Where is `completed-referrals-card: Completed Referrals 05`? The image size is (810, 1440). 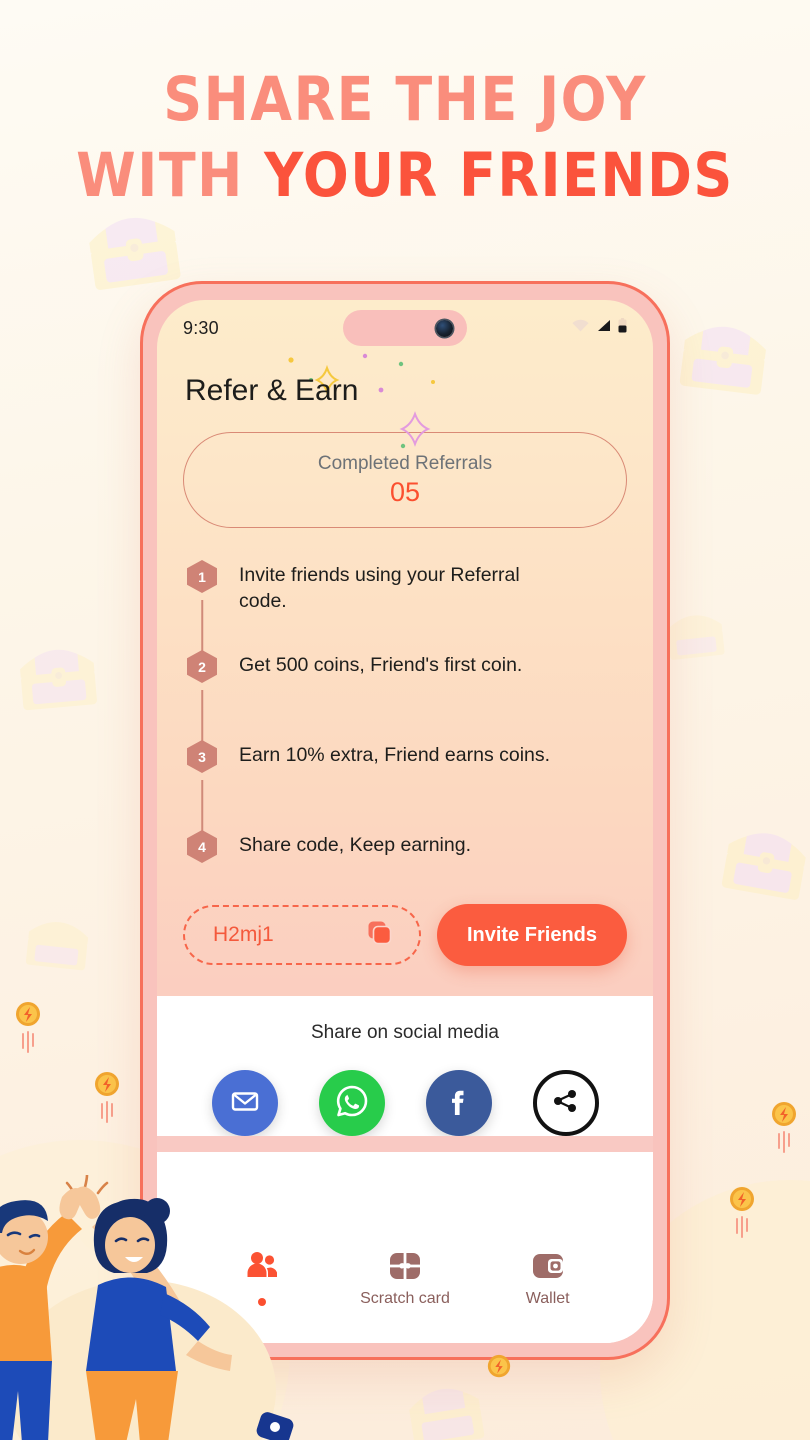 completed-referrals-card: Completed Referrals 05 is located at coordinates (405, 480).